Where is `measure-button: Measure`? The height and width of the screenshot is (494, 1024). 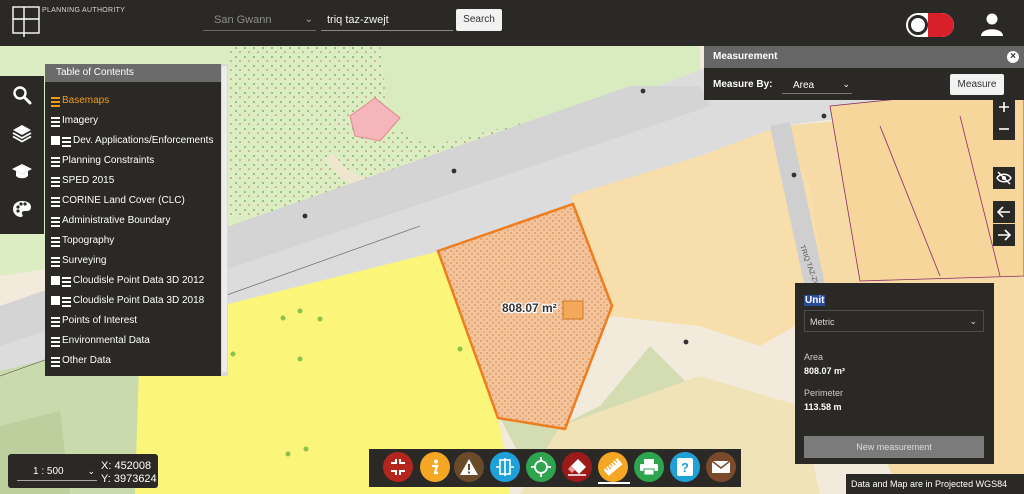 measure-button: Measure is located at coordinates (977, 84).